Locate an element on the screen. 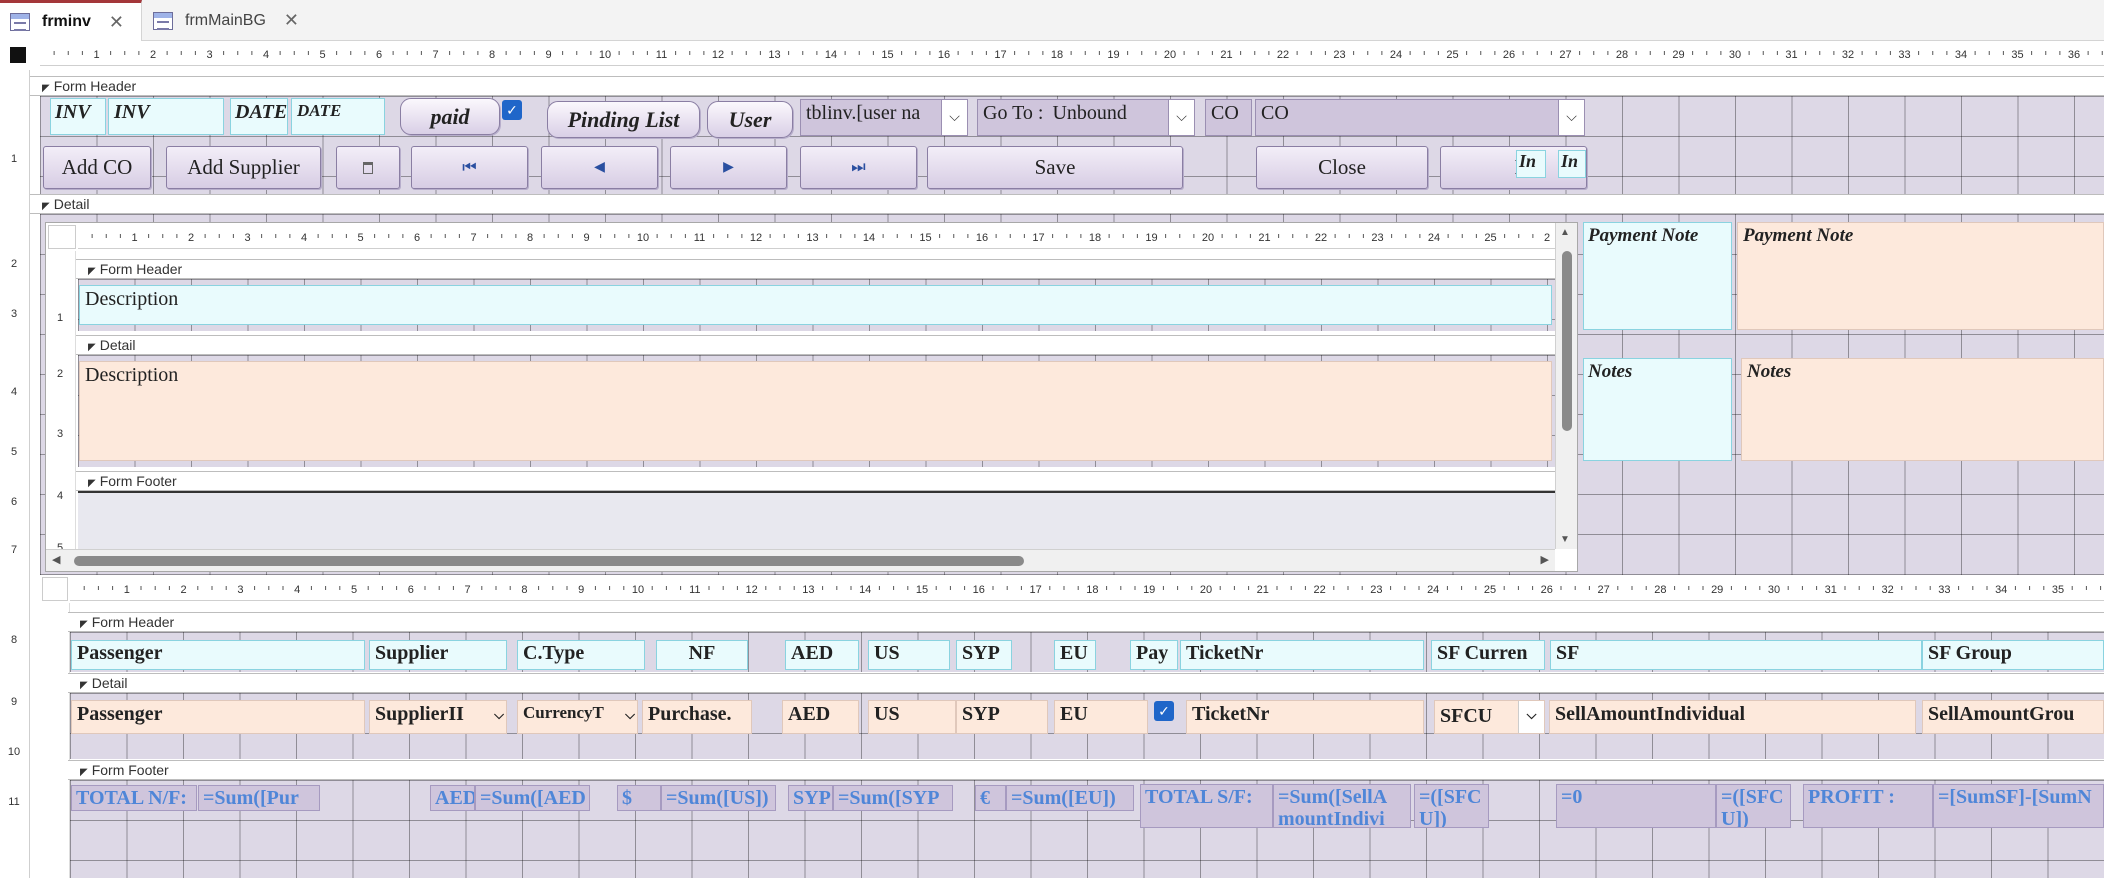 The image size is (2104, 878). total-sf-calc: =Sum([SellA mountIndivi is located at coordinates (1342, 806).